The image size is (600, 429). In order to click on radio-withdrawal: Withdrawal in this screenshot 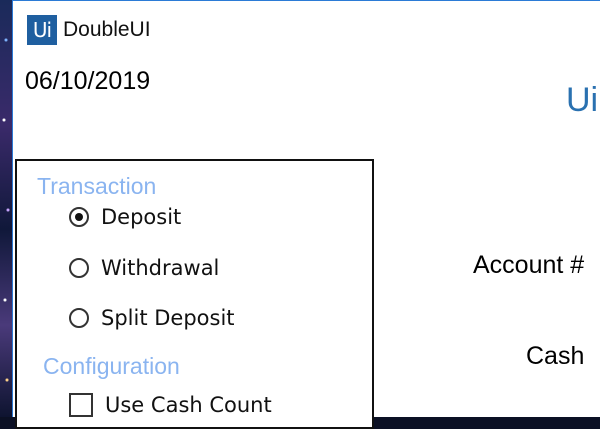, I will do `click(144, 268)`.